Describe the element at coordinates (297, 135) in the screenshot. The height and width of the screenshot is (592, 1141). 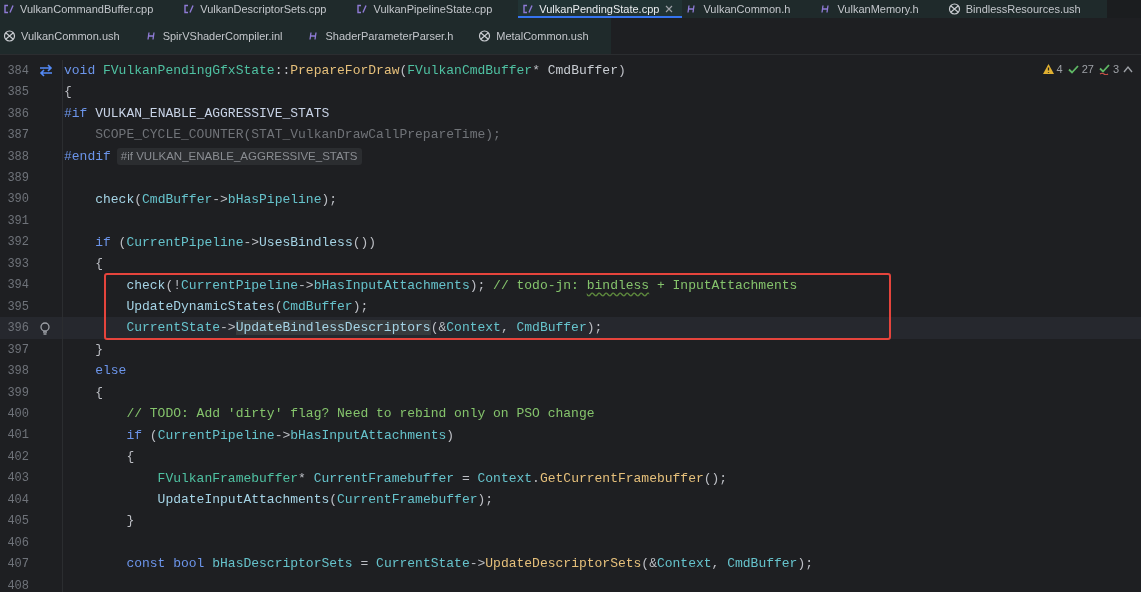
I see `code-line: SCOPE_CYCLE_COUNTER(STAT_VulkanDrawCallPrepareTime);` at that location.